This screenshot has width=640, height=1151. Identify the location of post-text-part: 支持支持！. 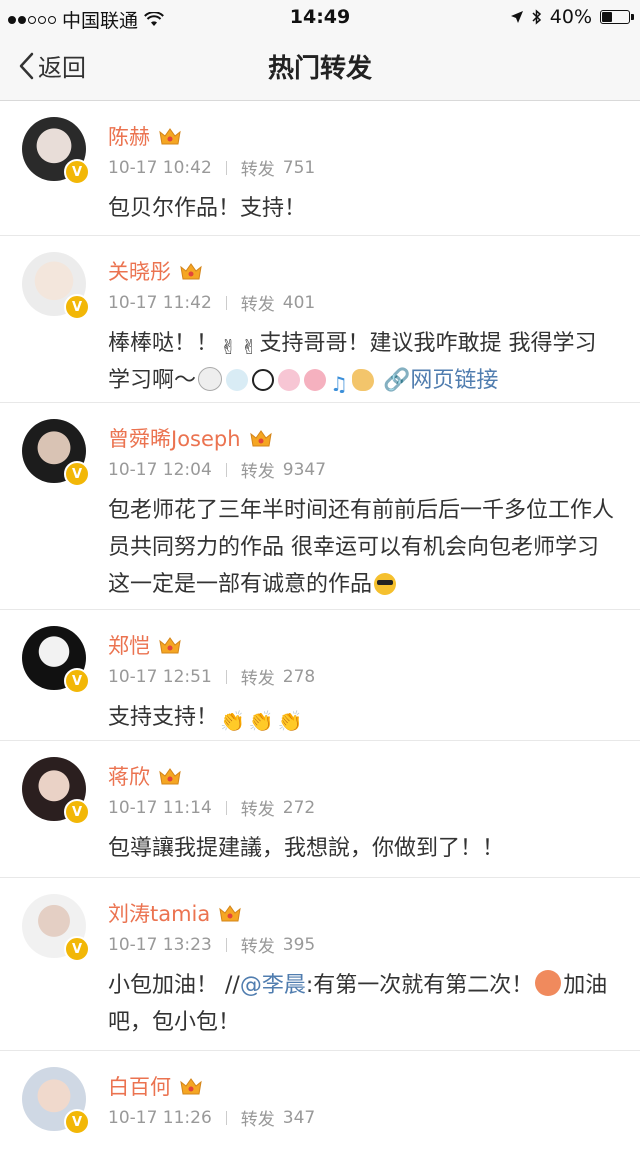
(163, 717).